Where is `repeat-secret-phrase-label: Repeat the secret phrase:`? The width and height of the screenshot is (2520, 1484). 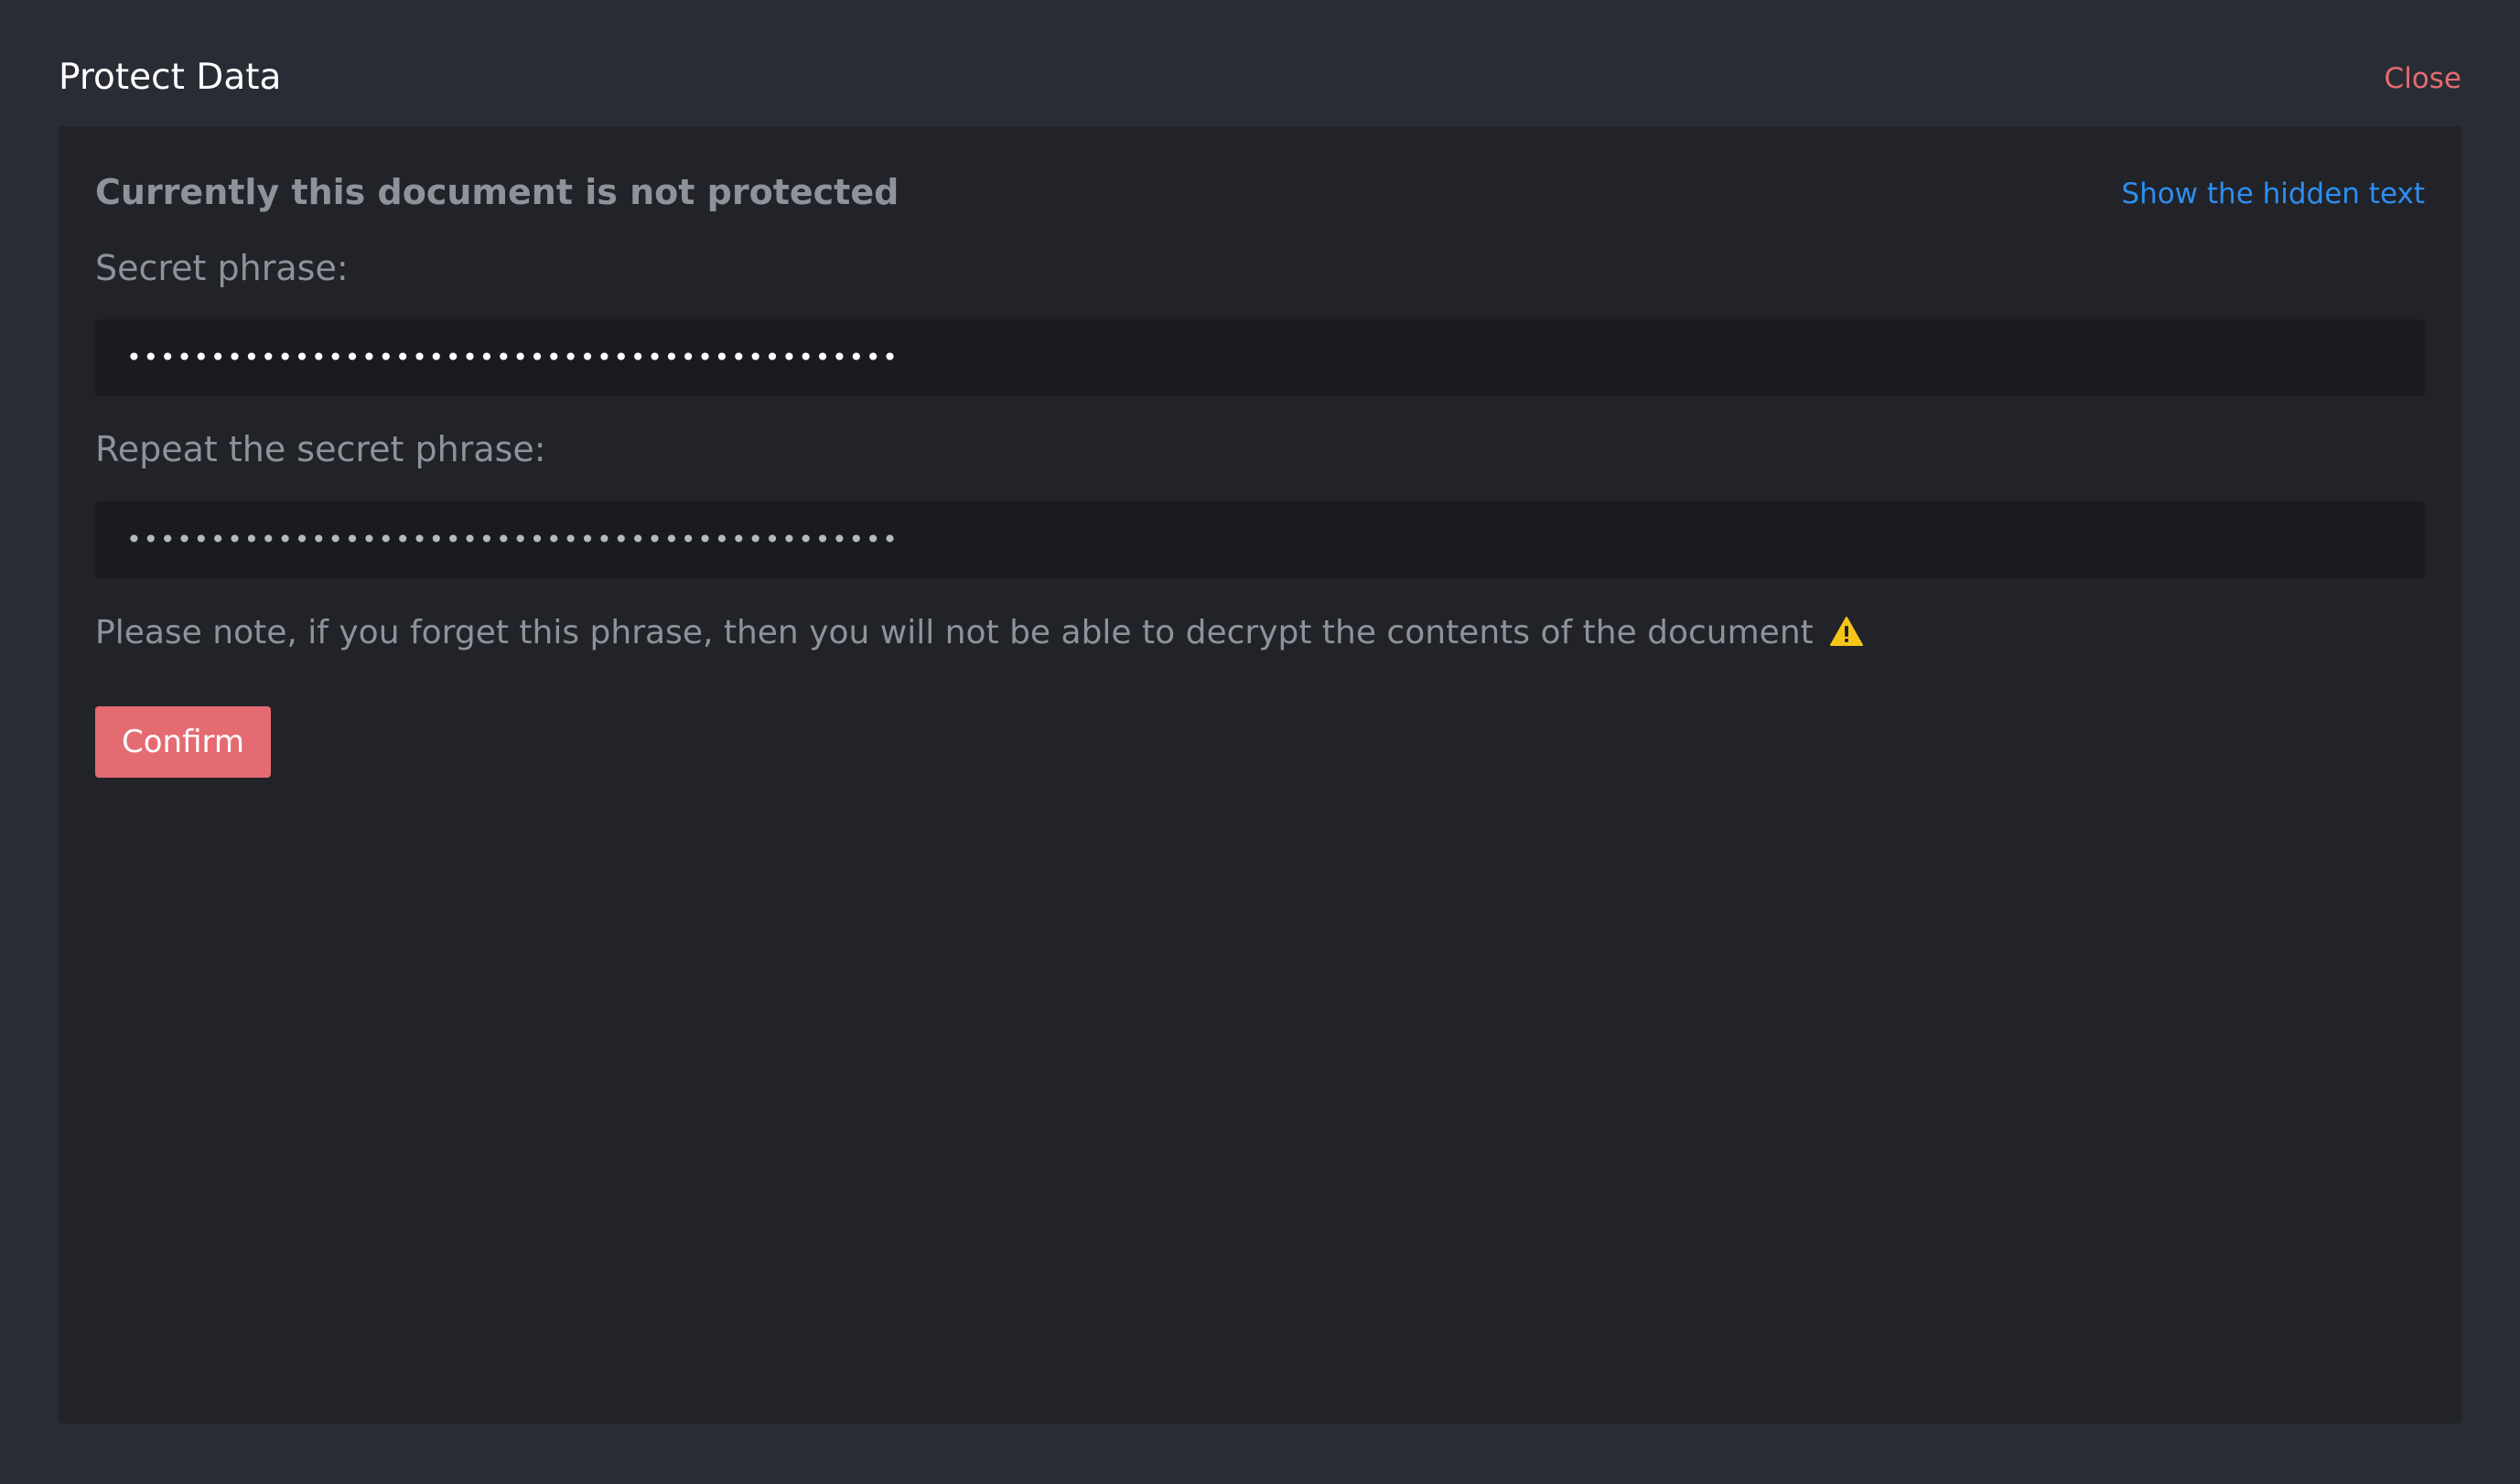 repeat-secret-phrase-label: Repeat the secret phrase: is located at coordinates (320, 449).